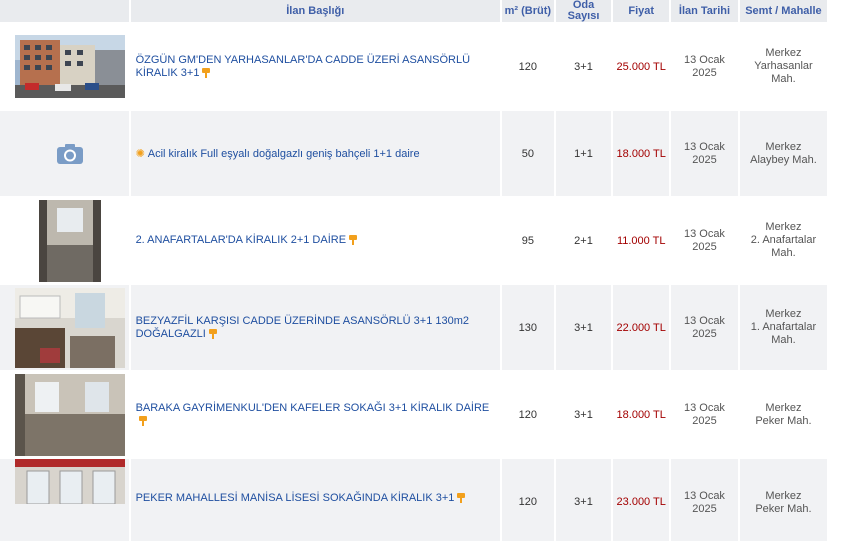 Image resolution: width=860 pixels, height=541 pixels. I want to click on listing-price: 11.000 TL, so click(642, 239).